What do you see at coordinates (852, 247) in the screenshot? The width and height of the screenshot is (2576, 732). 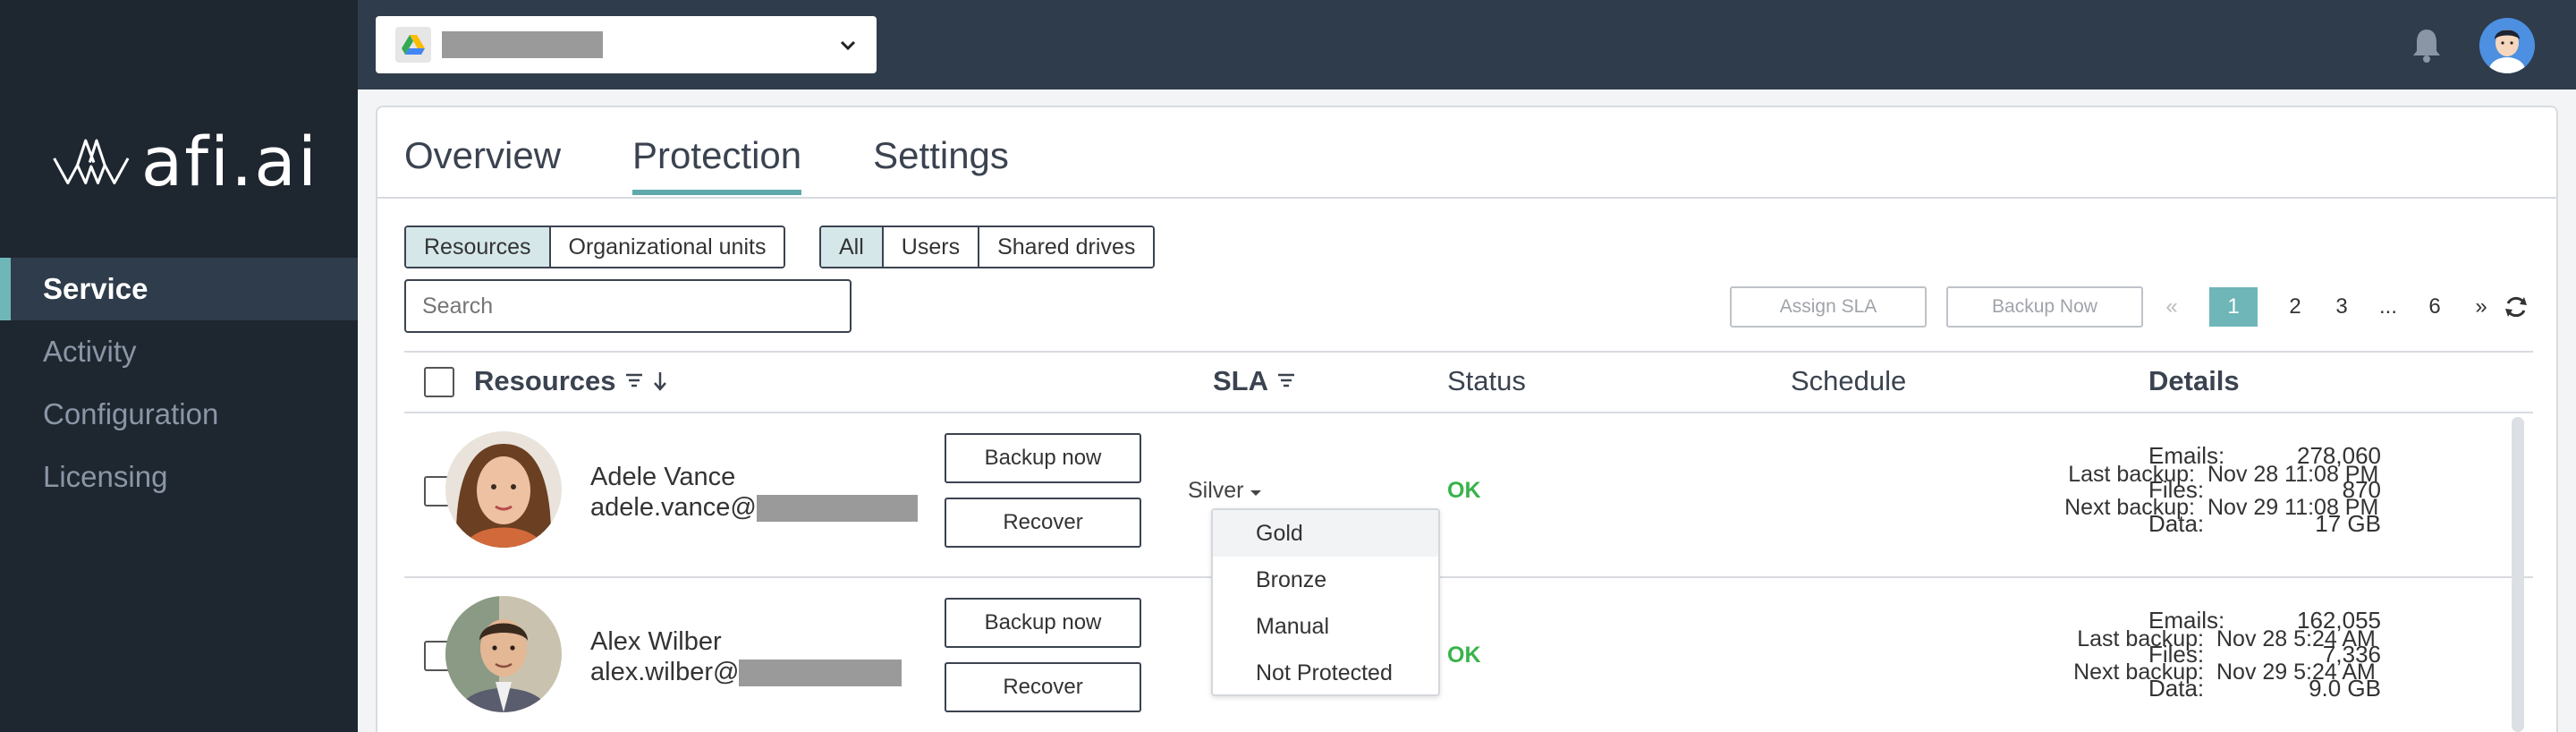 I see `type-all-button: All` at bounding box center [852, 247].